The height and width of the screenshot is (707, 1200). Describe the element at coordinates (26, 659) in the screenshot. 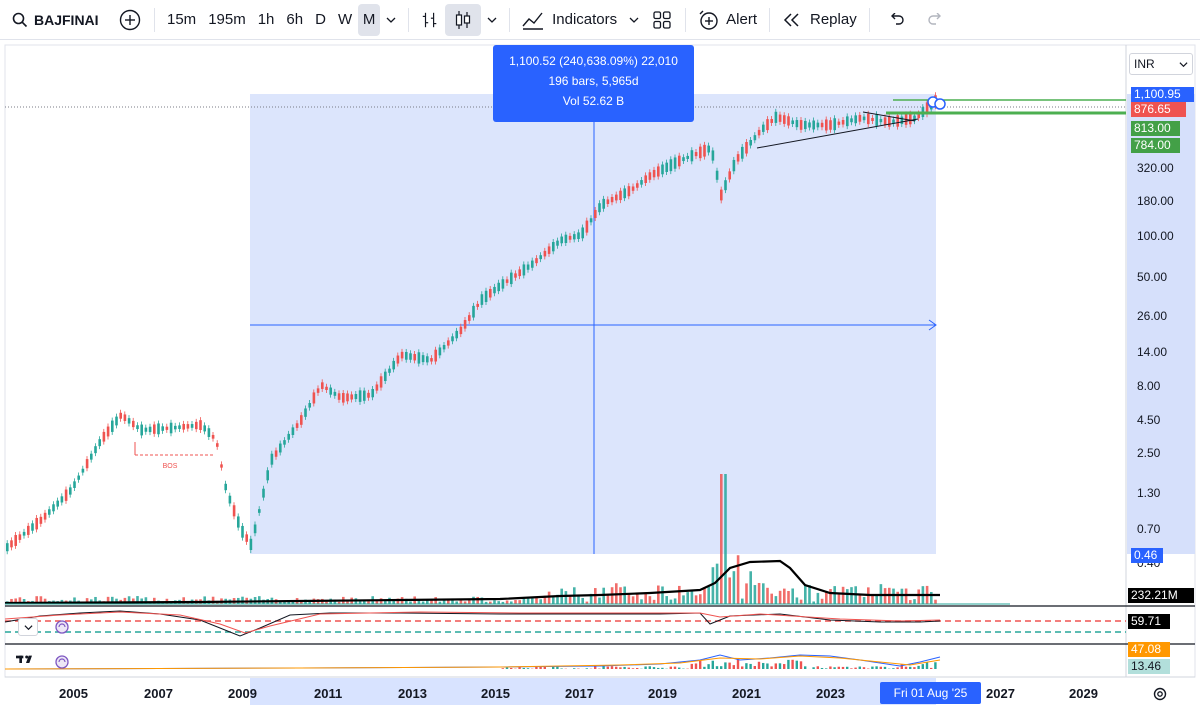

I see `tv-logo-icon` at that location.